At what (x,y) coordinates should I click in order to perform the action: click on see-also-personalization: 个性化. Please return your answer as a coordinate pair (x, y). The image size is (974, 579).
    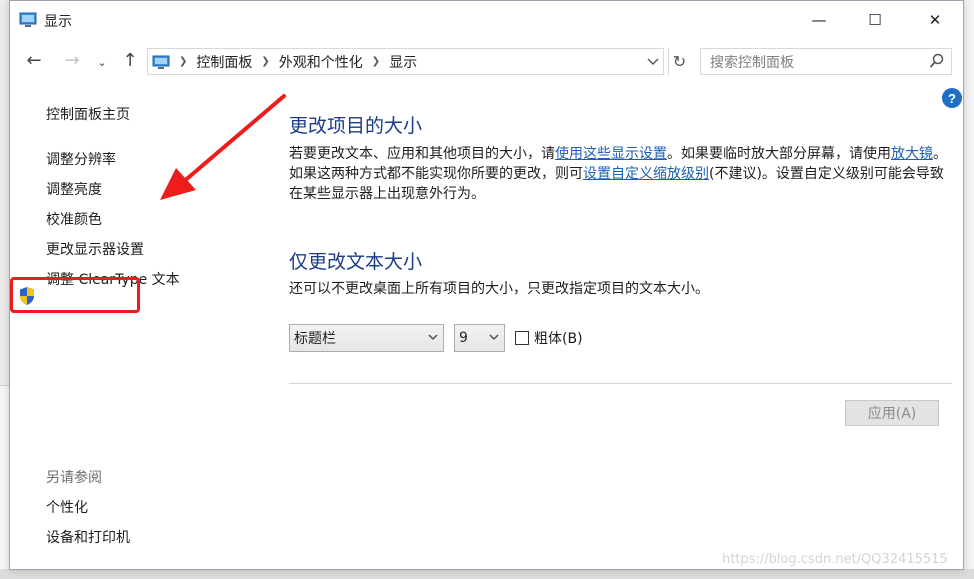
    Looking at the image, I should click on (67, 507).